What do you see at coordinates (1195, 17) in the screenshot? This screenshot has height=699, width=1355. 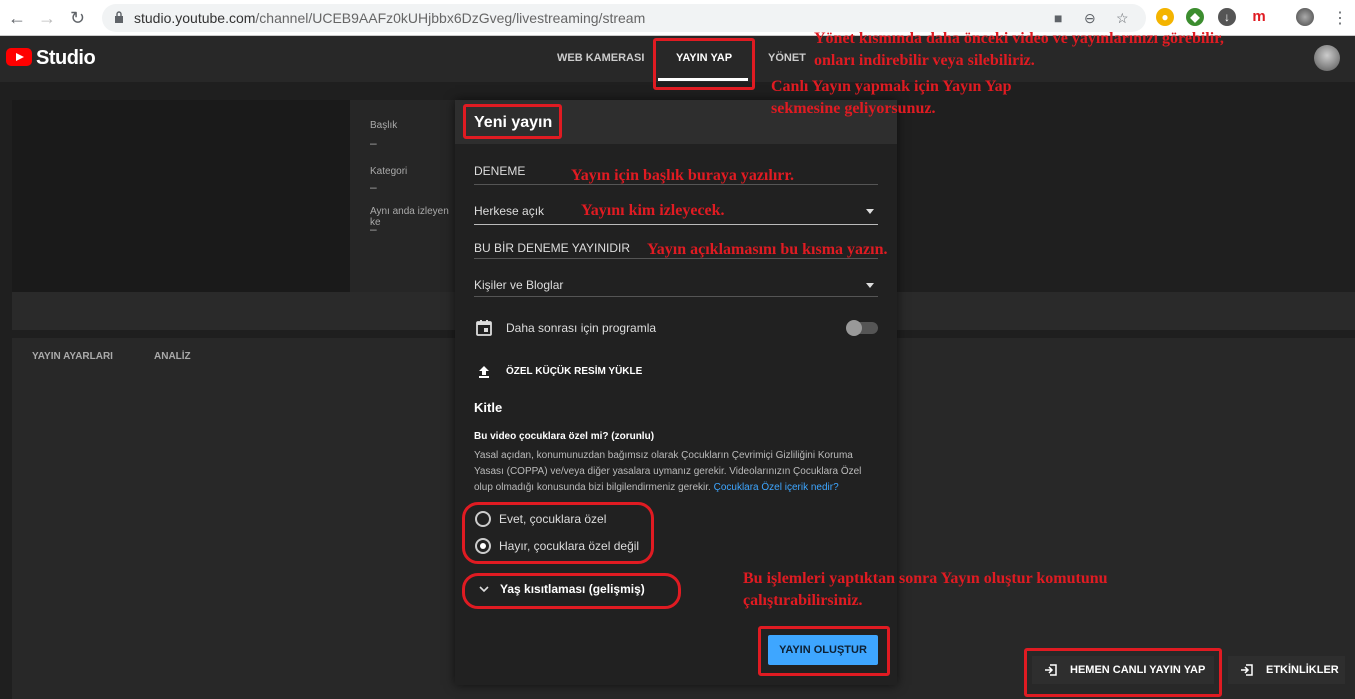 I see `globe-extension-icon: ◆` at bounding box center [1195, 17].